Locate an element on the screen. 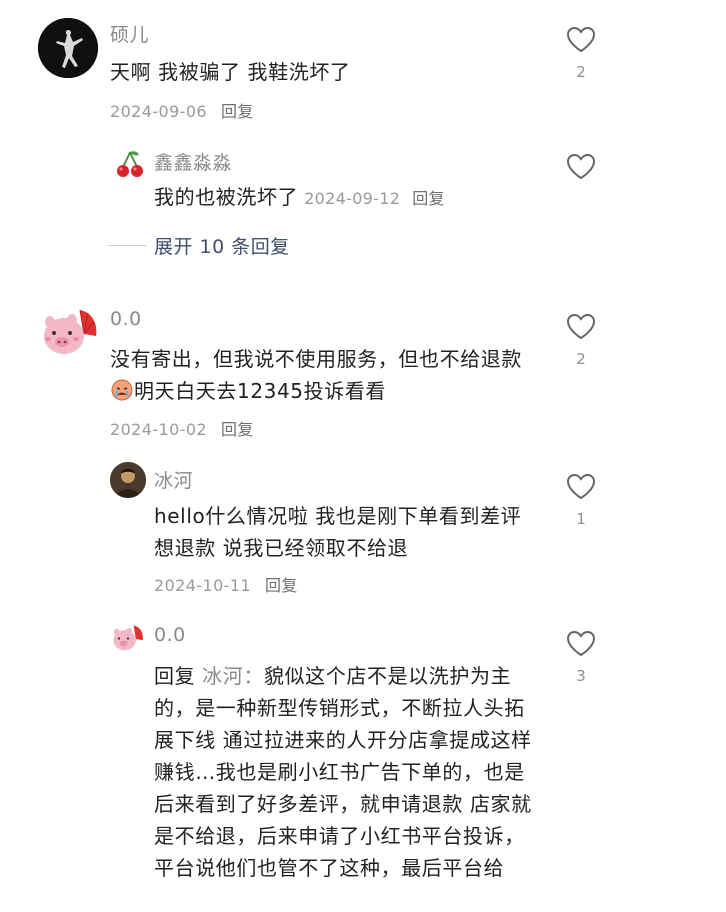 This screenshot has height=912, width=726. comment-meta: 2024-09-06 回复 is located at coordinates (182, 110).